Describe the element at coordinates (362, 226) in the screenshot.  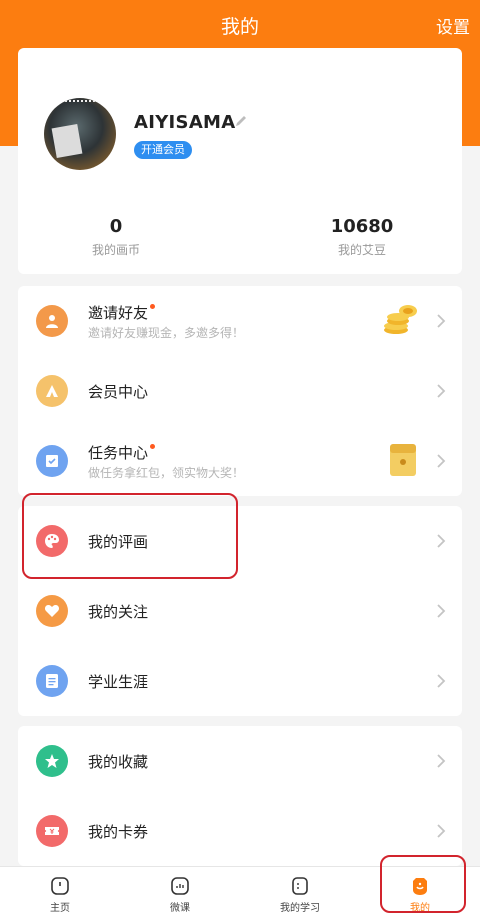
I see `stat-beans-value: 10680` at that location.